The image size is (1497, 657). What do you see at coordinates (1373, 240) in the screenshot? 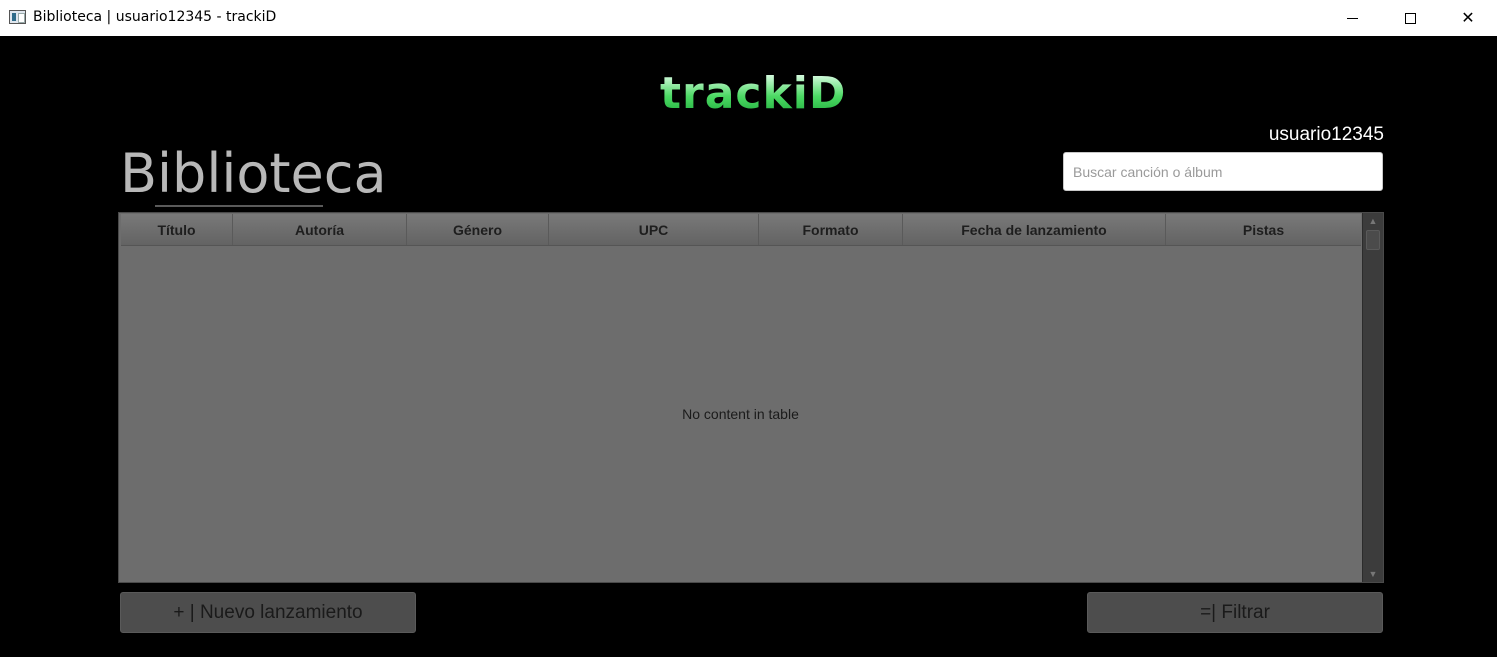
I see `scrollbar-thumb` at bounding box center [1373, 240].